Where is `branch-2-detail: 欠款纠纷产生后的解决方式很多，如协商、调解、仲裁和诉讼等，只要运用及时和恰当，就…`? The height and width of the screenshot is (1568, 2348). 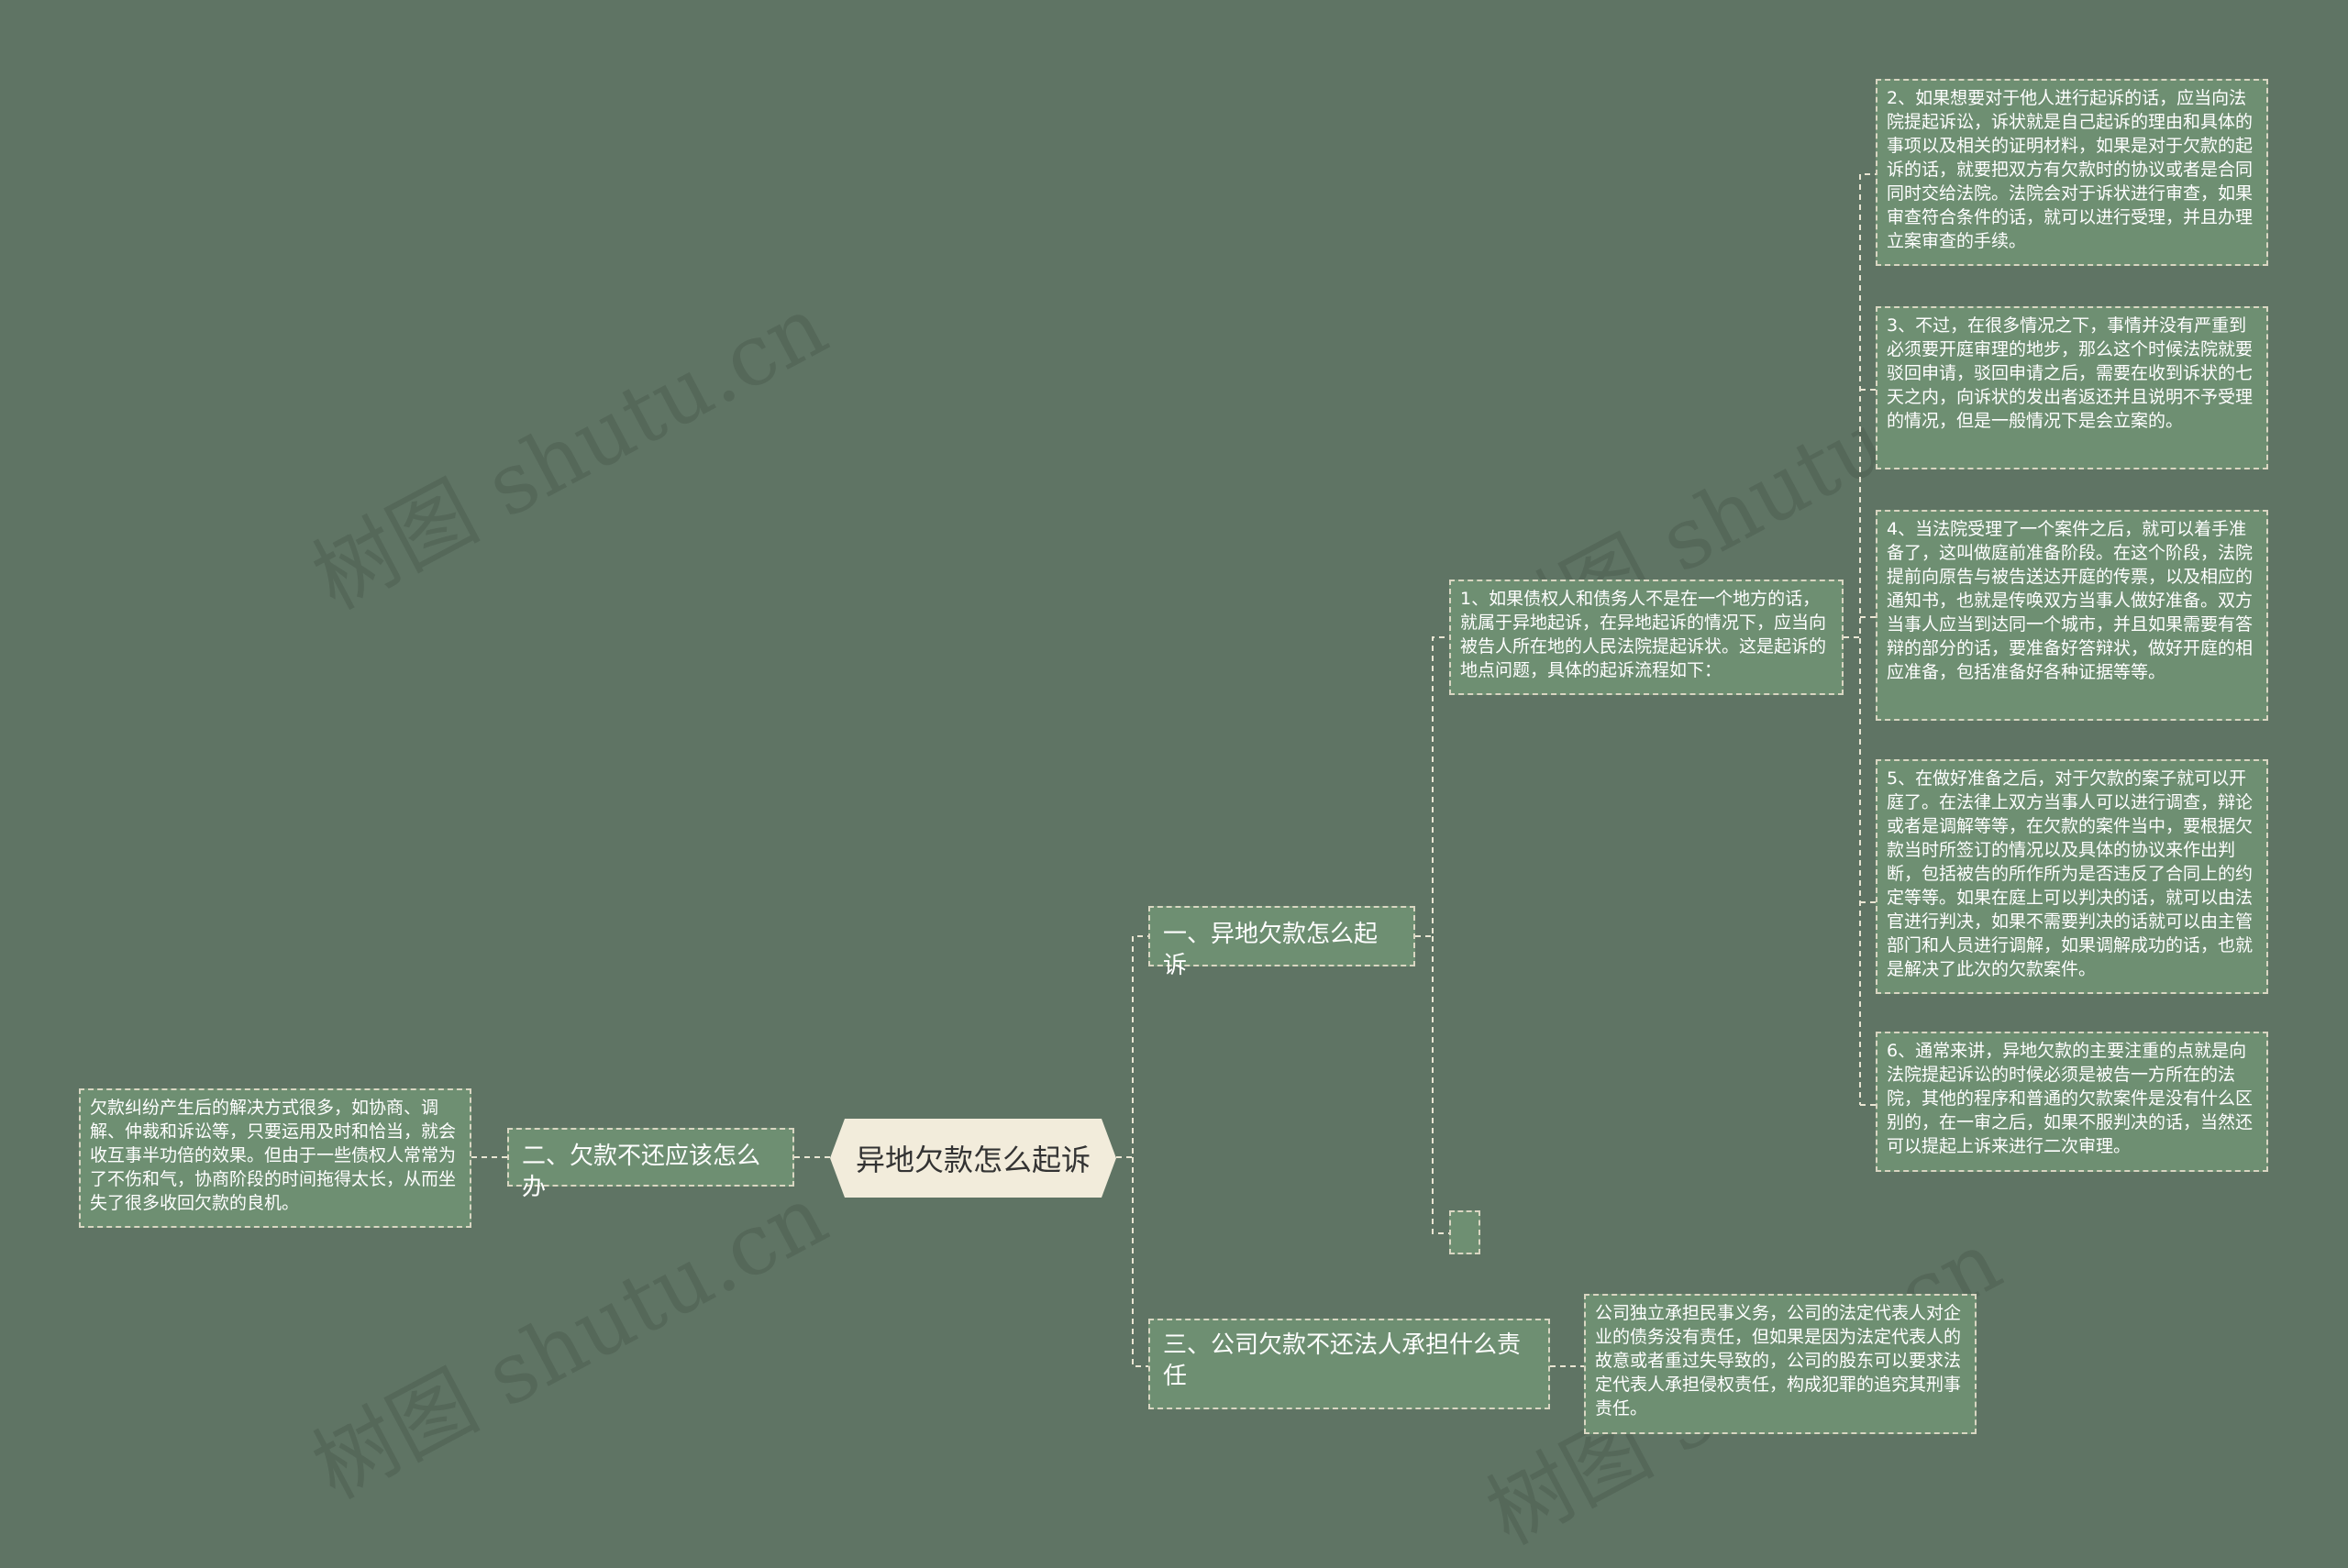
branch-2-detail: 欠款纠纷产生后的解决方式很多，如协商、调解、仲裁和诉讼等，只要运用及时和恰当，就… is located at coordinates (275, 1158).